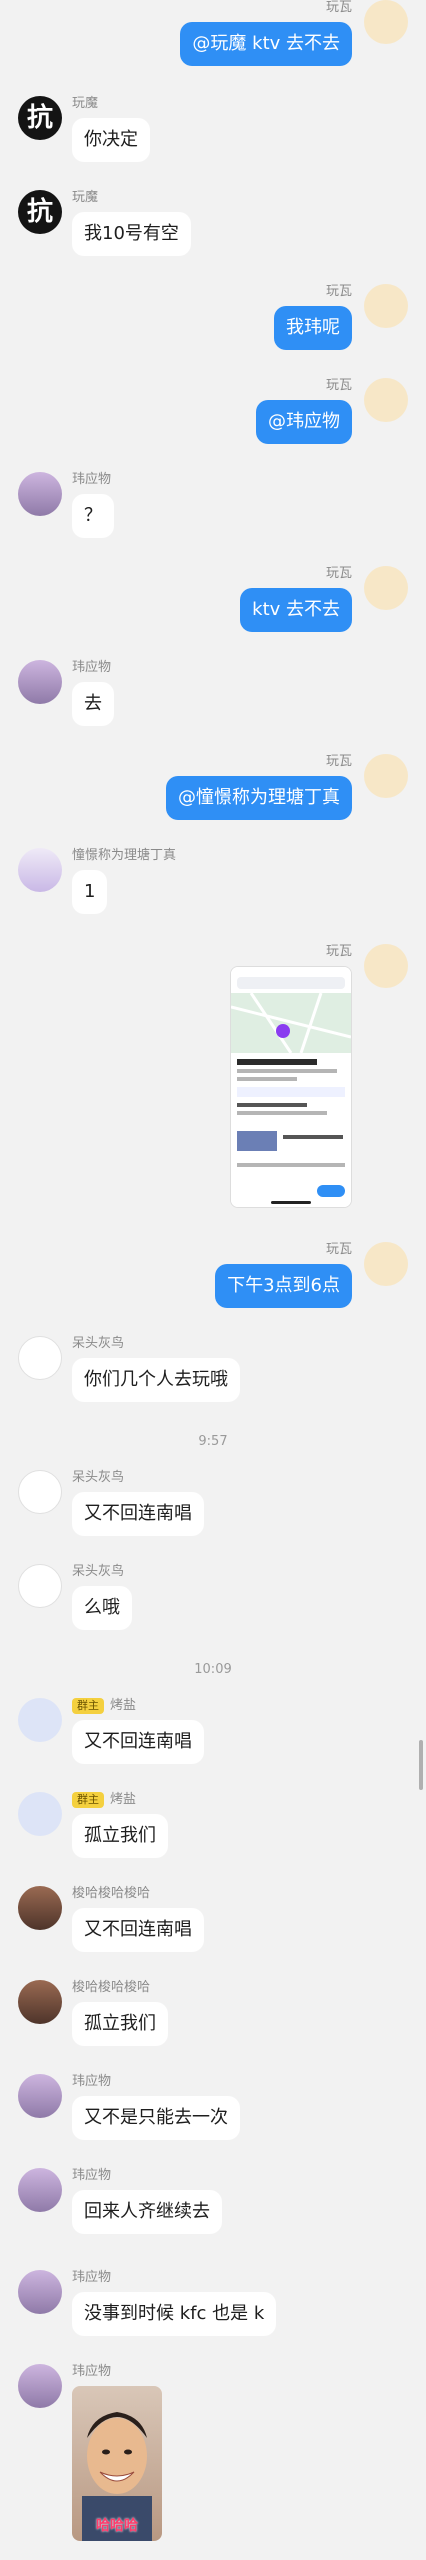  I want to click on message-bubble: 又不是只能去一次, so click(156, 2118).